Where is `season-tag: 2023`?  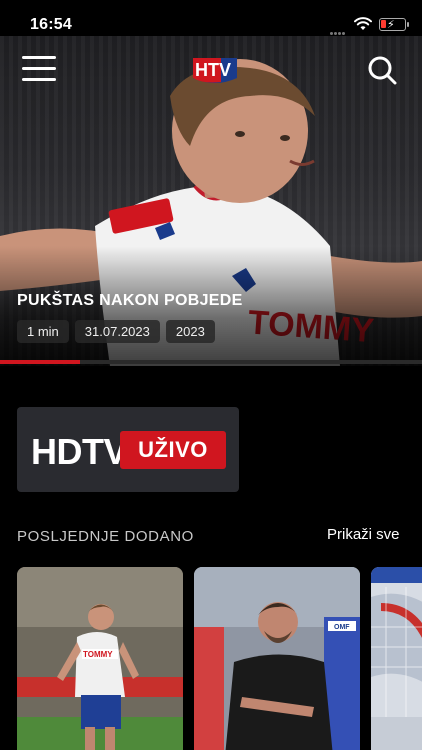
season-tag: 2023 is located at coordinates (190, 331).